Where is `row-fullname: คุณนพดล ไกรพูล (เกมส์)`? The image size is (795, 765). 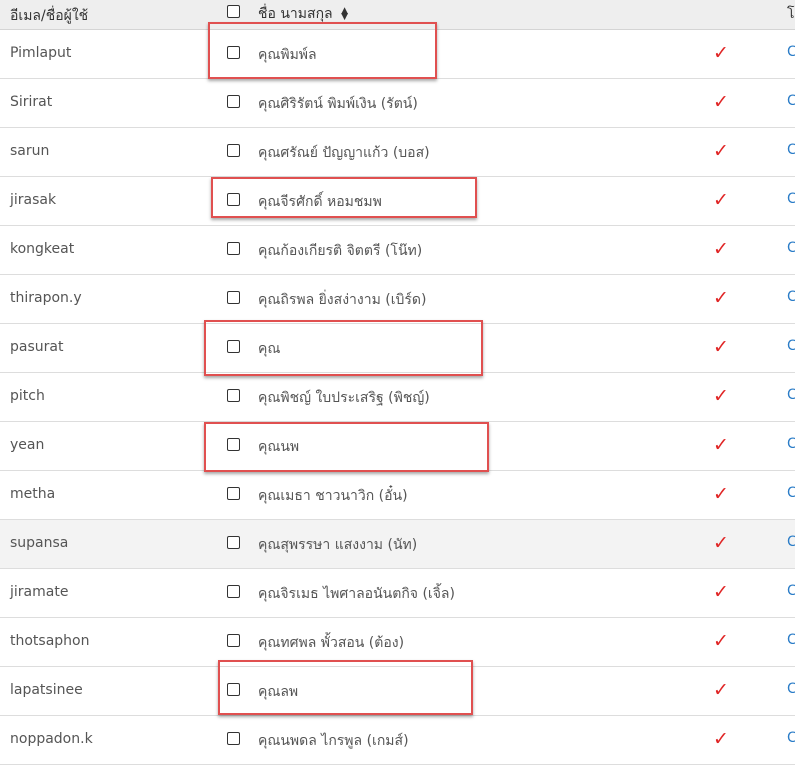 row-fullname: คุณนพดล ไกรพูล (เกมส์) is located at coordinates (333, 741).